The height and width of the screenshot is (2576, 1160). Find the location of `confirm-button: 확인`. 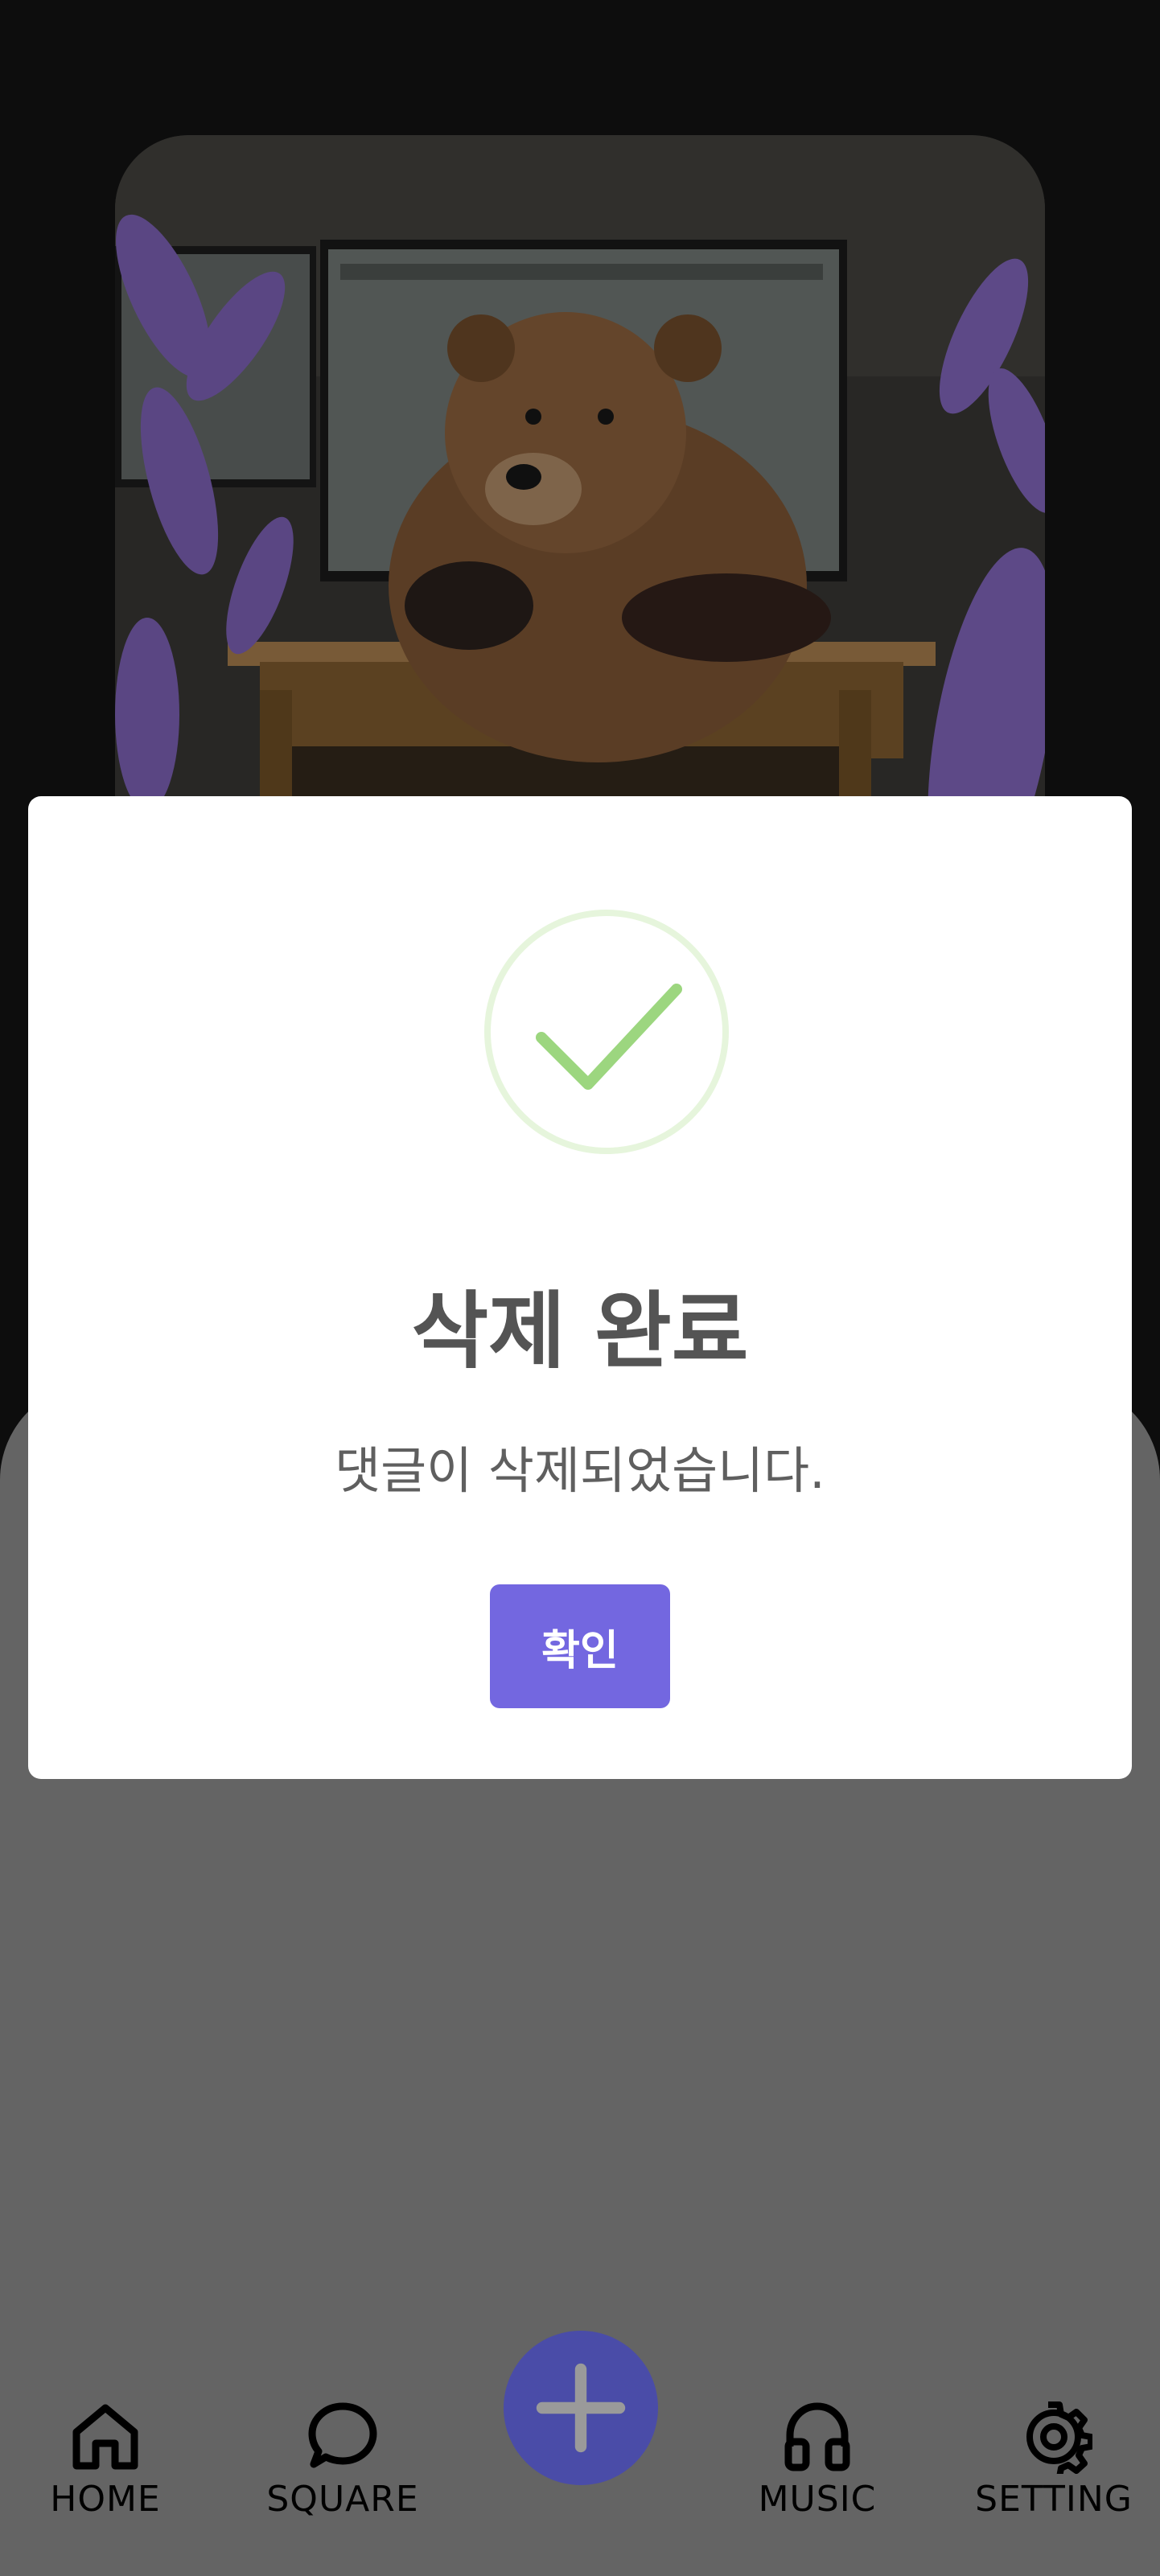

confirm-button: 확인 is located at coordinates (580, 1646).